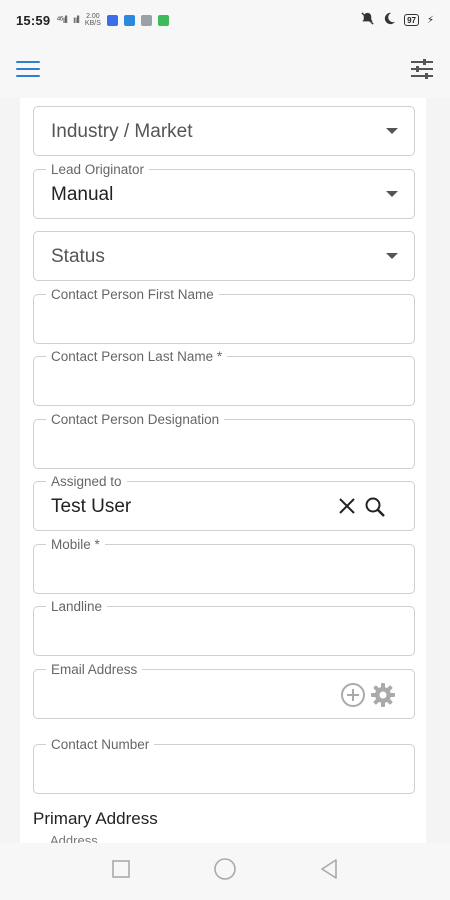 This screenshot has height=900, width=450. What do you see at coordinates (224, 131) in the screenshot?
I see `industry-market-select: Industry / Market` at bounding box center [224, 131].